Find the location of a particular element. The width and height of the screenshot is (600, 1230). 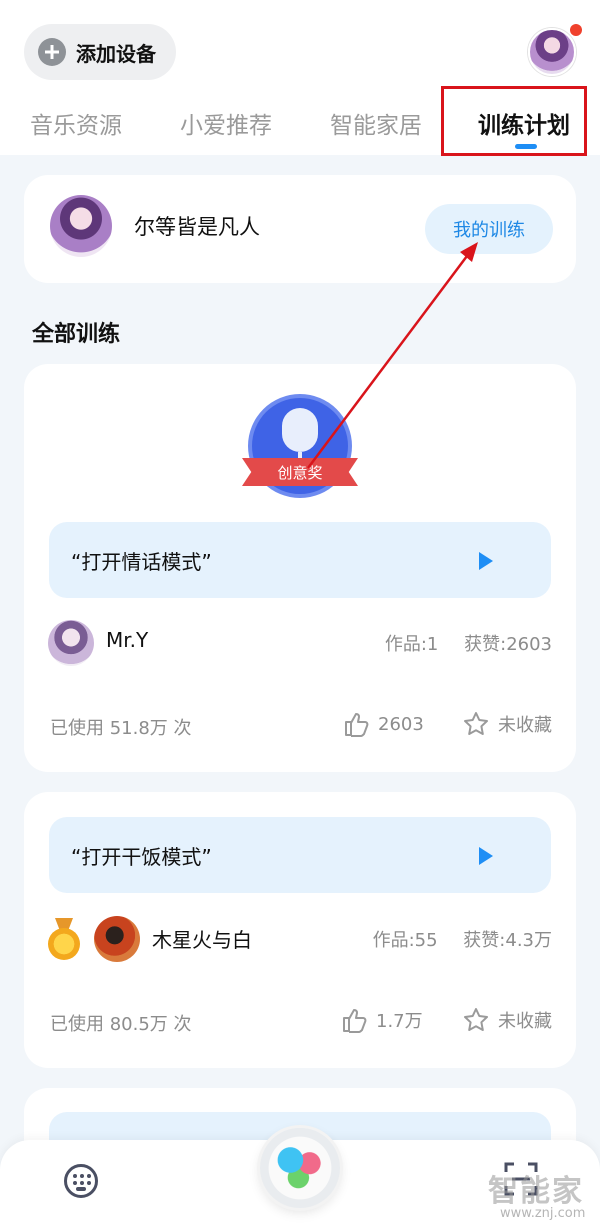

tab-smart-home: 智能家居 is located at coordinates (376, 123).